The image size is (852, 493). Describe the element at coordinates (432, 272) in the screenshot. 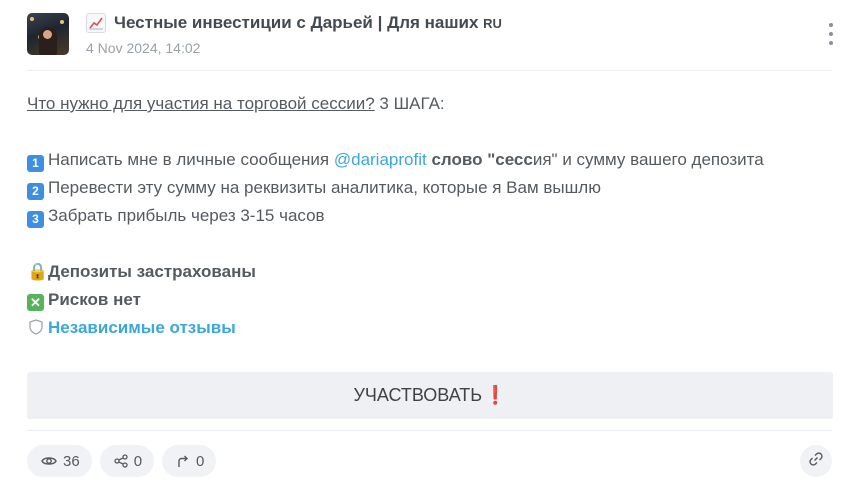

I see `feature-insured: 🔒Депозиты застрахованы` at that location.